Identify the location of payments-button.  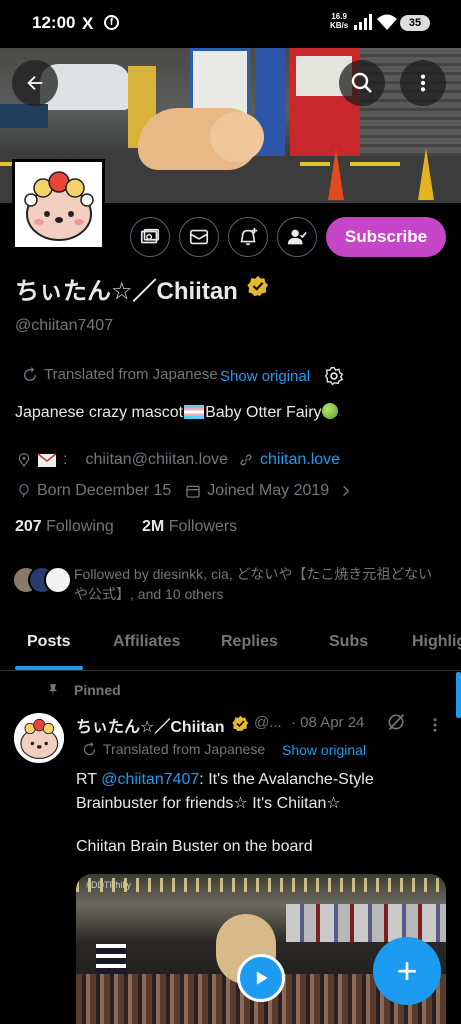
(150, 237).